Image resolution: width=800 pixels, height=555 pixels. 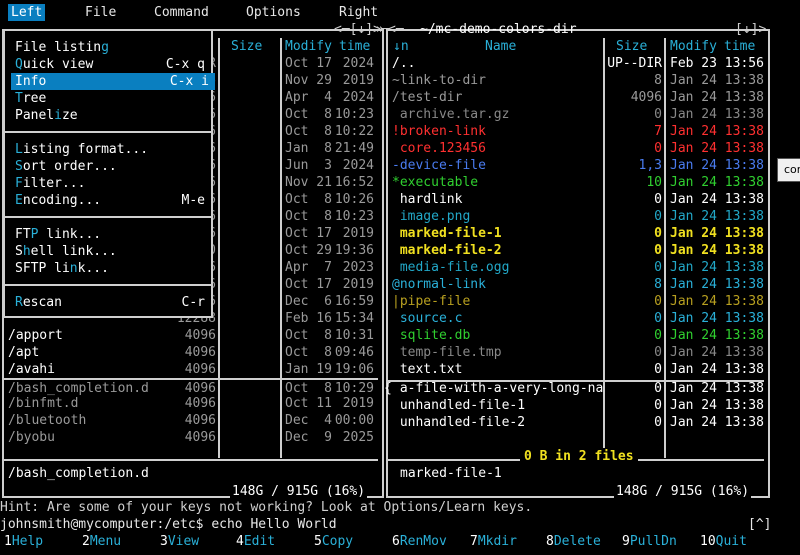 What do you see at coordinates (113, 115) in the screenshot?
I see `menu-item-panelize: Panelize` at bounding box center [113, 115].